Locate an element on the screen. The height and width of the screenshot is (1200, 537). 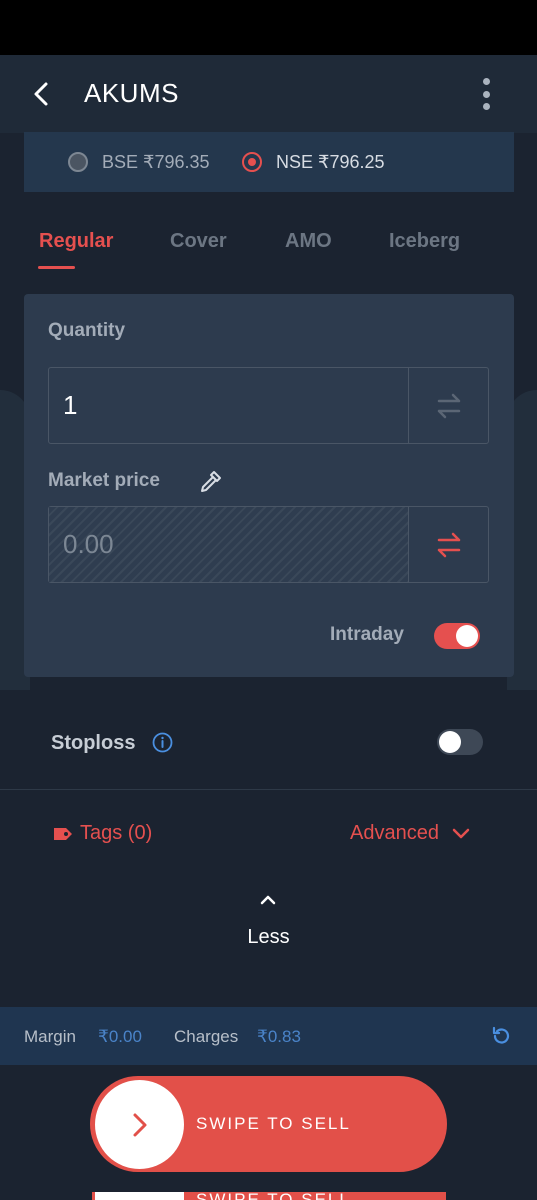
stoploss-label: Stoploss is located at coordinates (93, 743).